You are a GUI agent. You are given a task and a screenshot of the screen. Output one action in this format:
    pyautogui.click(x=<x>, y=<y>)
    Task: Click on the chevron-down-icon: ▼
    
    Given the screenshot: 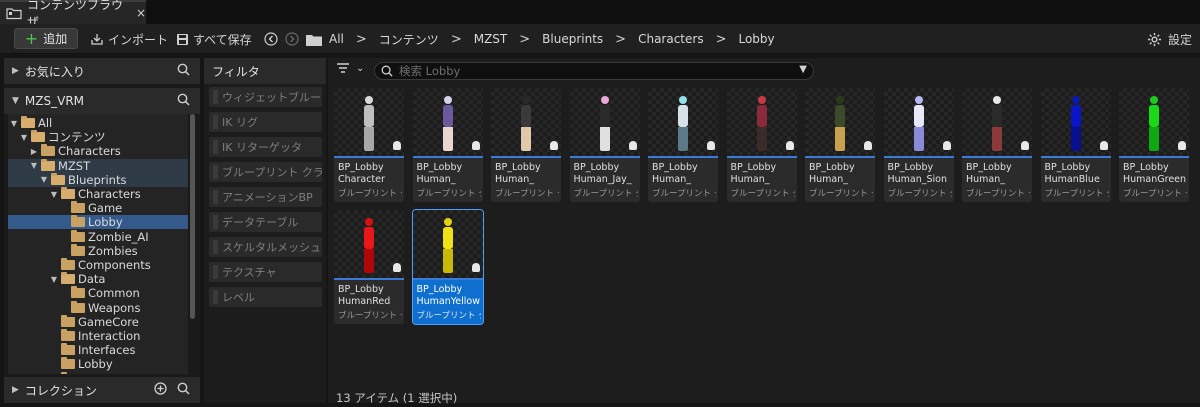 What is the action you would take?
    pyautogui.click(x=803, y=69)
    